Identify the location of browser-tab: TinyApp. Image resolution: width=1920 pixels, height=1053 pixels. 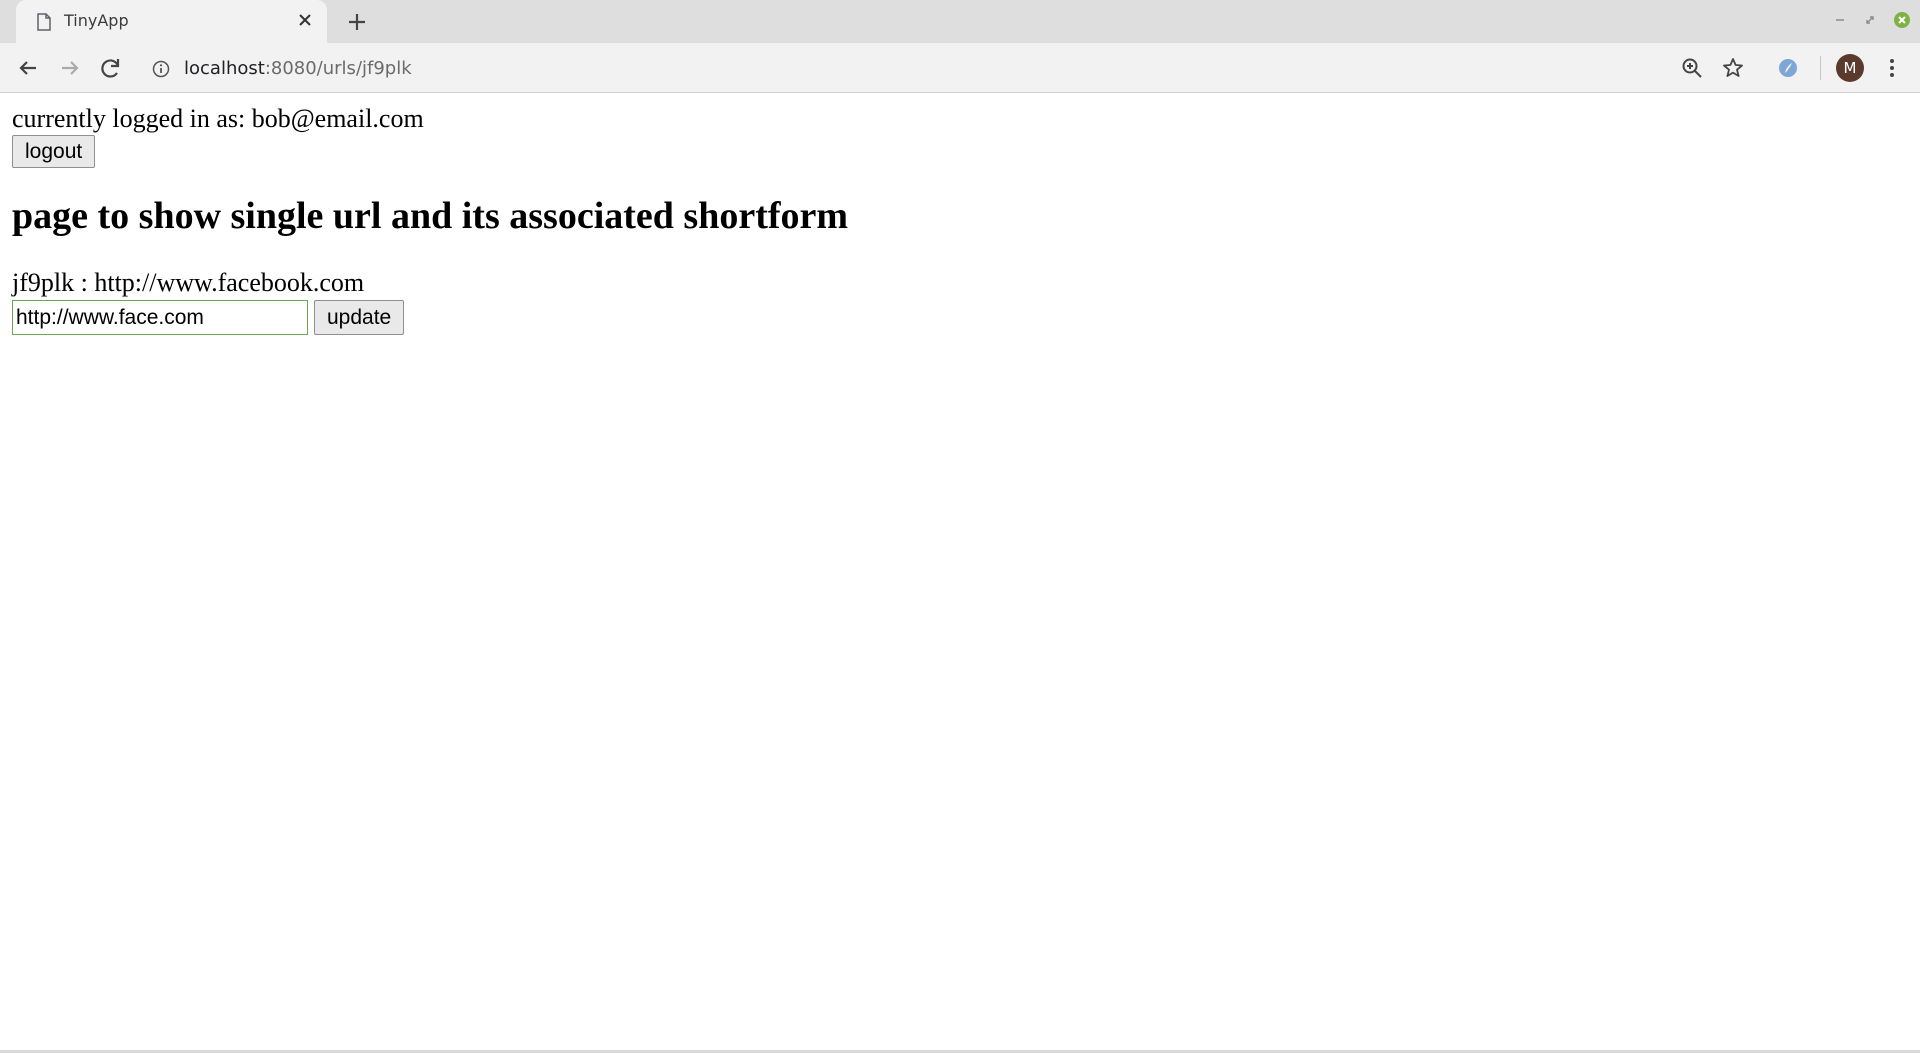
(171, 22).